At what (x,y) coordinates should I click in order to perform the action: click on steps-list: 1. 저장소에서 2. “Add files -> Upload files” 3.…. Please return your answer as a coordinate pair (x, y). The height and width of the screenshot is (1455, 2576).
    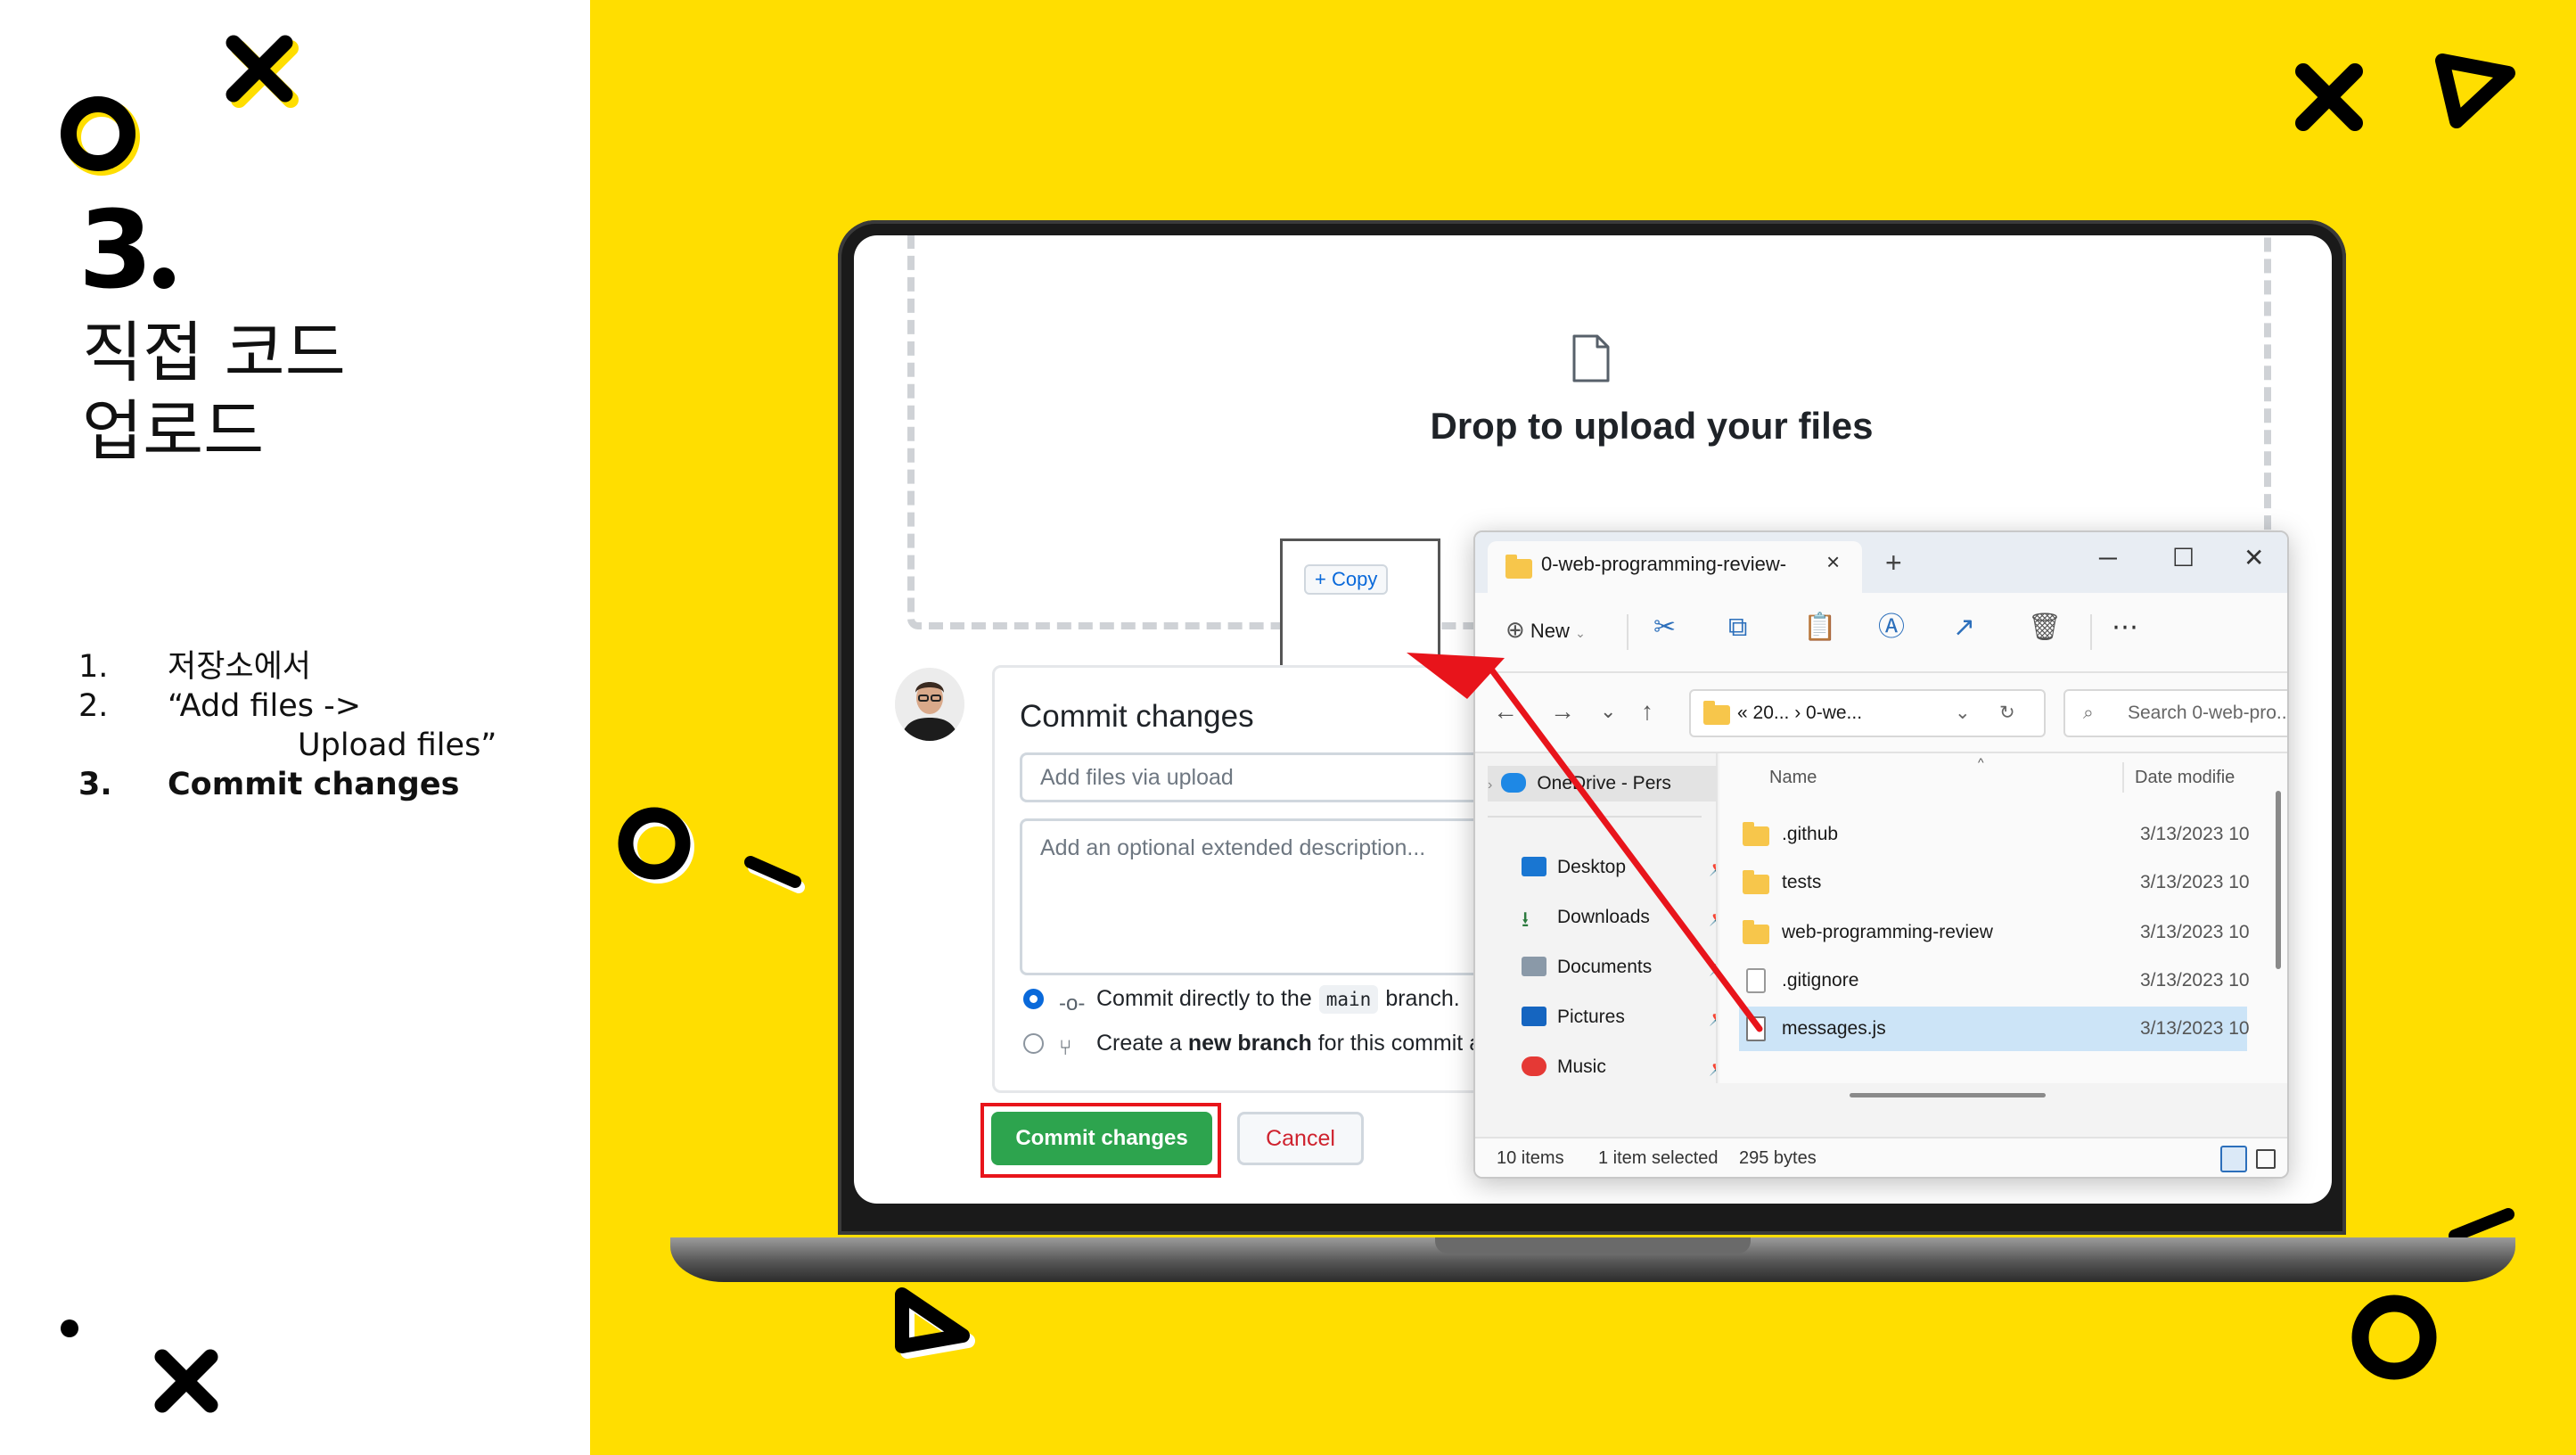
    Looking at the image, I should click on (328, 725).